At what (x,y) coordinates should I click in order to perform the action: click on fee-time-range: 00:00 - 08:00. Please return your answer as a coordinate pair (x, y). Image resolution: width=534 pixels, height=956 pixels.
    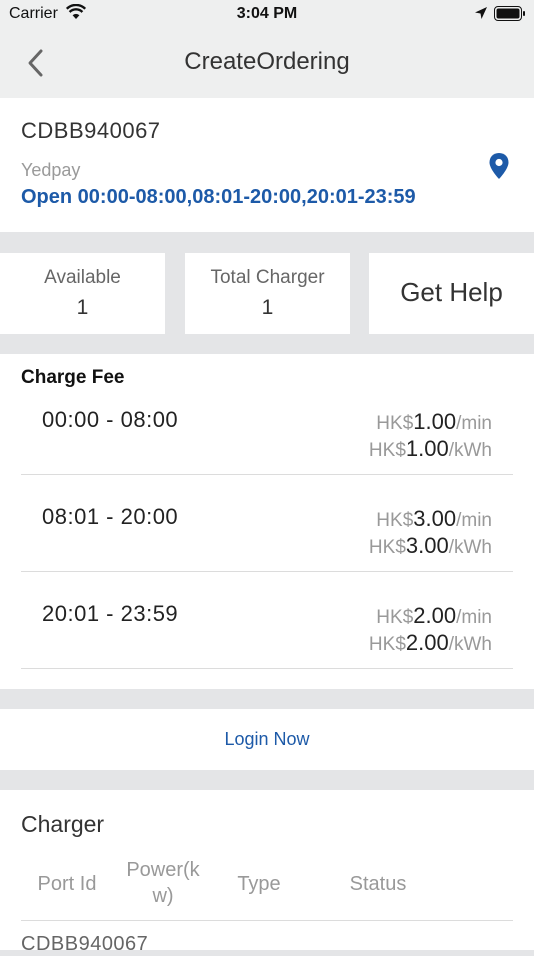
    Looking at the image, I should click on (110, 419).